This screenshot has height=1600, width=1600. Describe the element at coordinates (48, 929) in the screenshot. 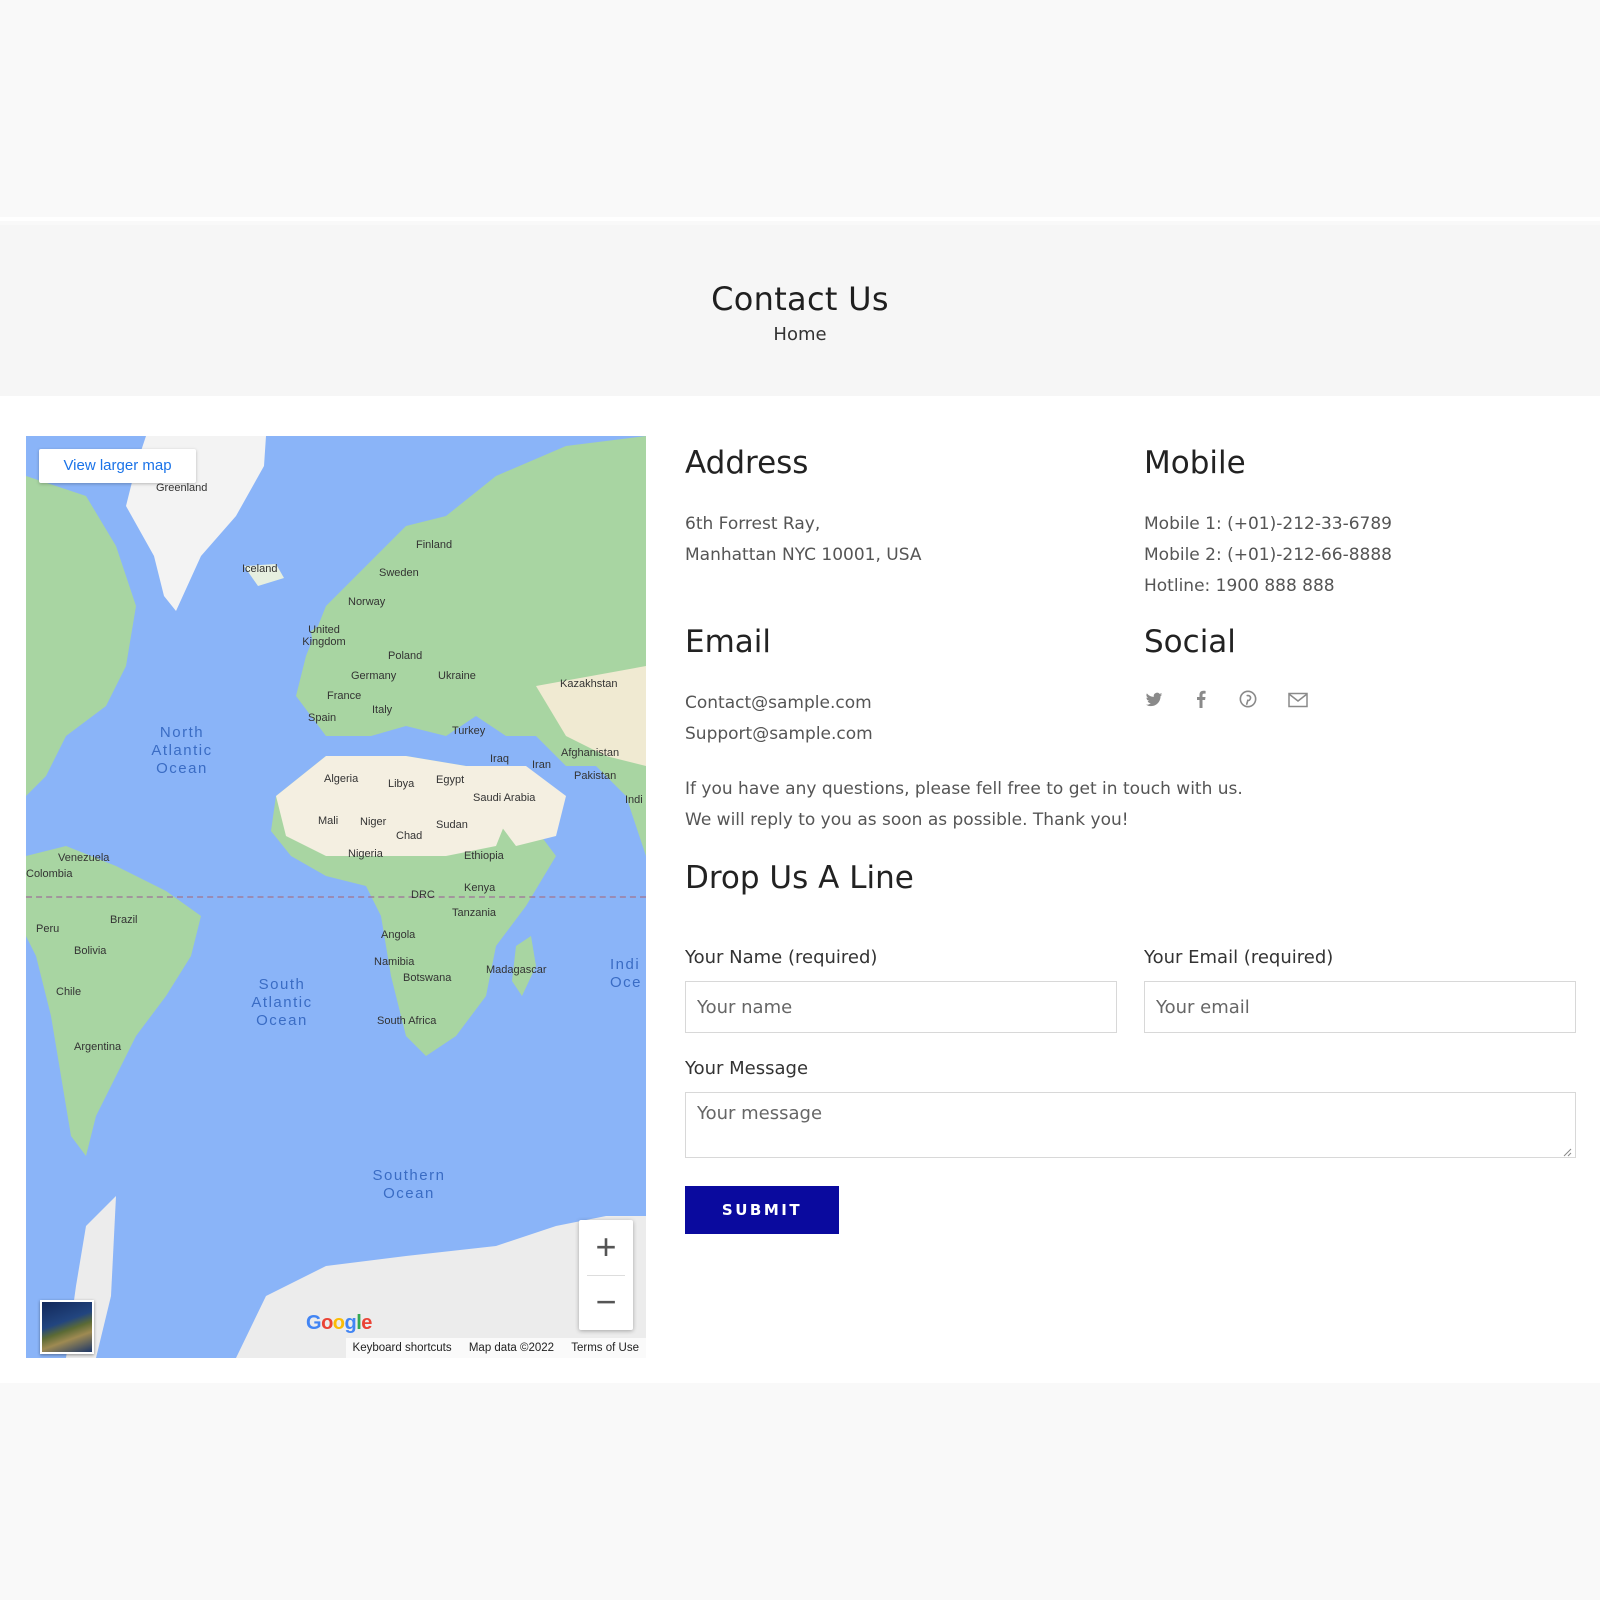

I see `map-label-peru: Peru` at that location.